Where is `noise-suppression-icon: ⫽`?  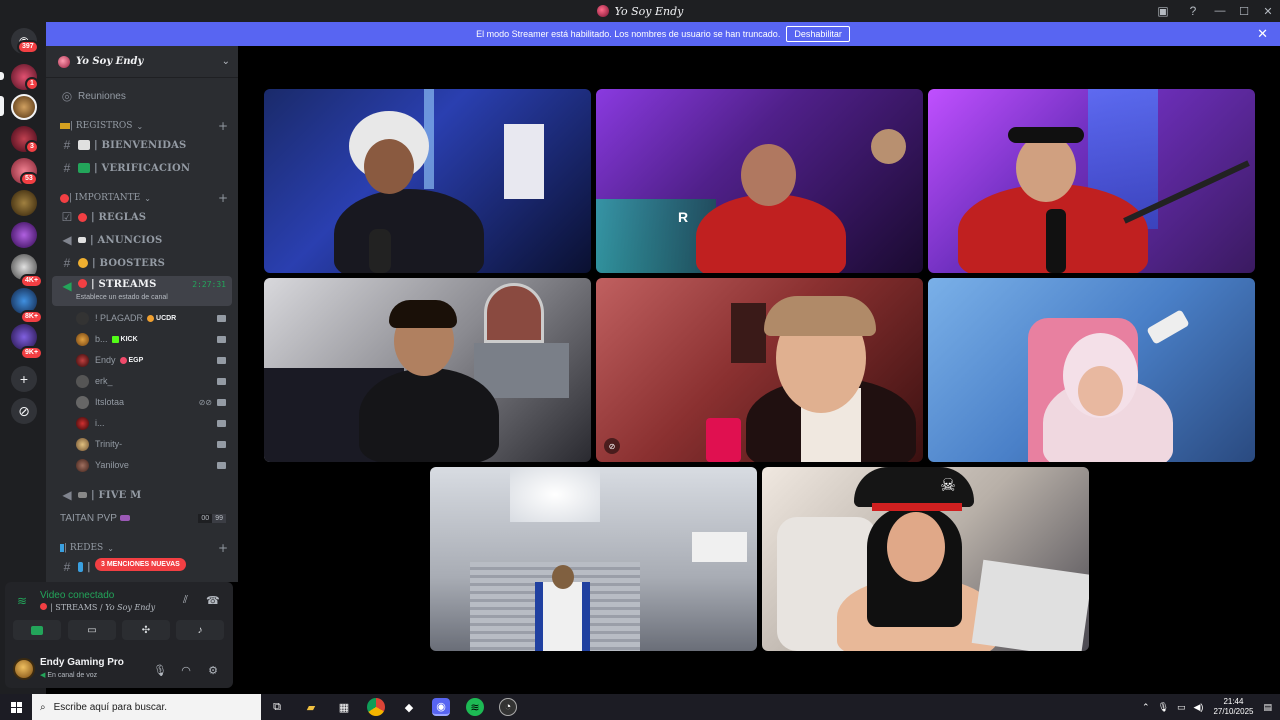 noise-suppression-icon: ⫽ is located at coordinates (185, 600).